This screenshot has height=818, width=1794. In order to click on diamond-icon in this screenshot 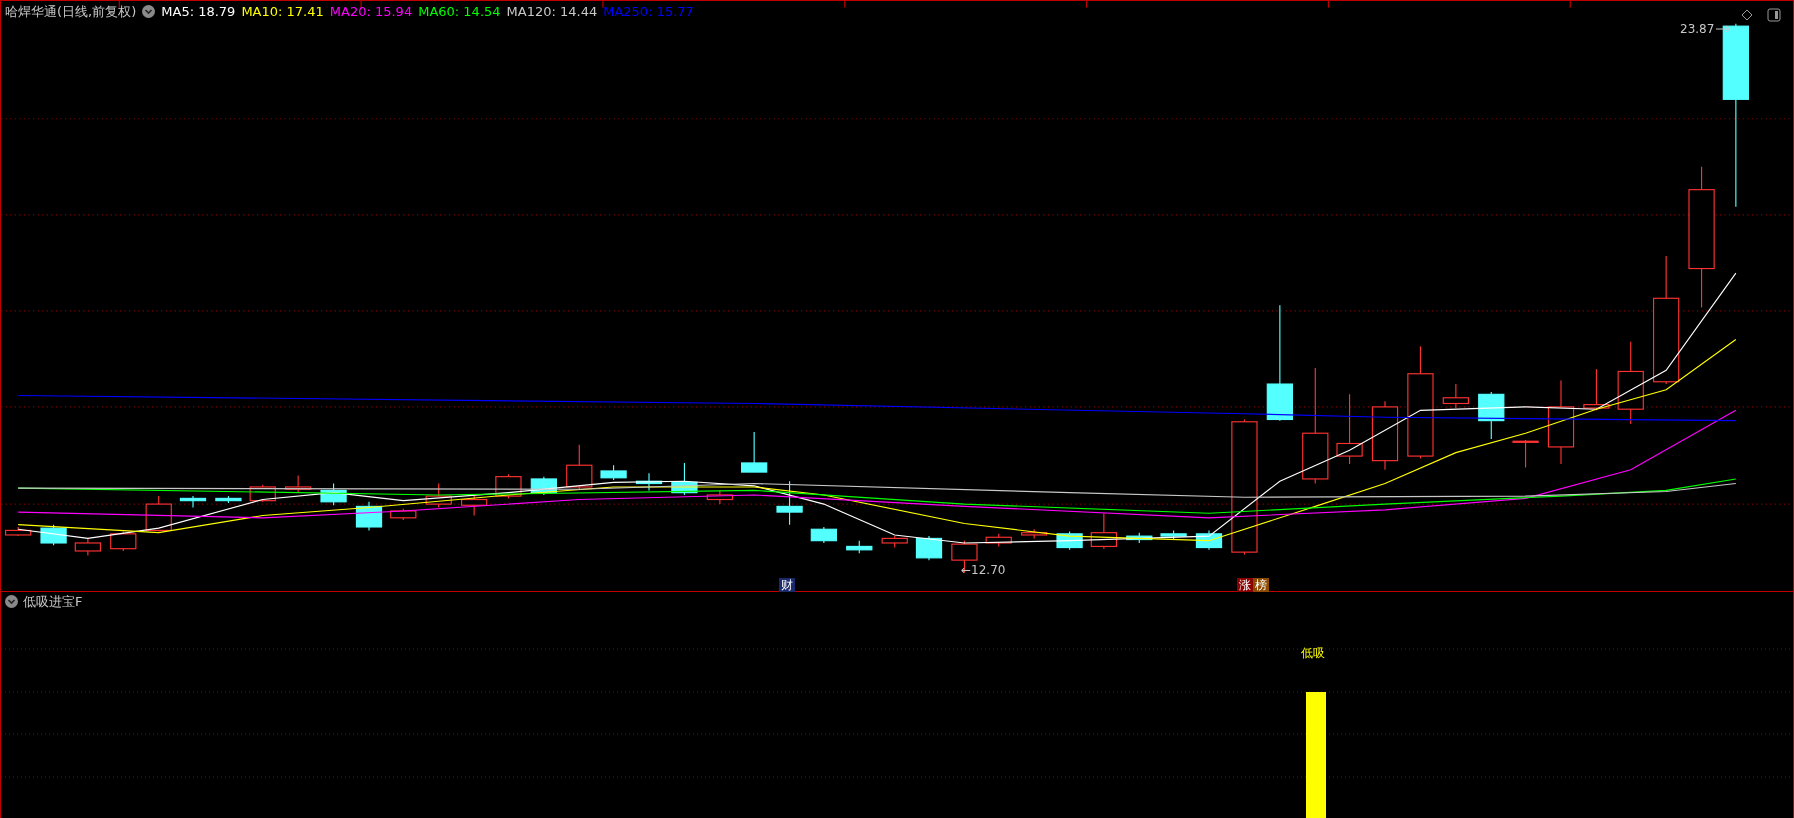, I will do `click(1747, 15)`.